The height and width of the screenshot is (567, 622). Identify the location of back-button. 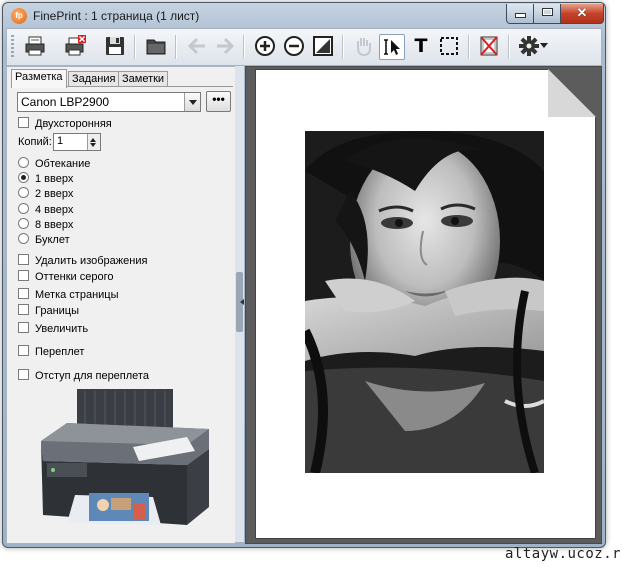
(197, 46).